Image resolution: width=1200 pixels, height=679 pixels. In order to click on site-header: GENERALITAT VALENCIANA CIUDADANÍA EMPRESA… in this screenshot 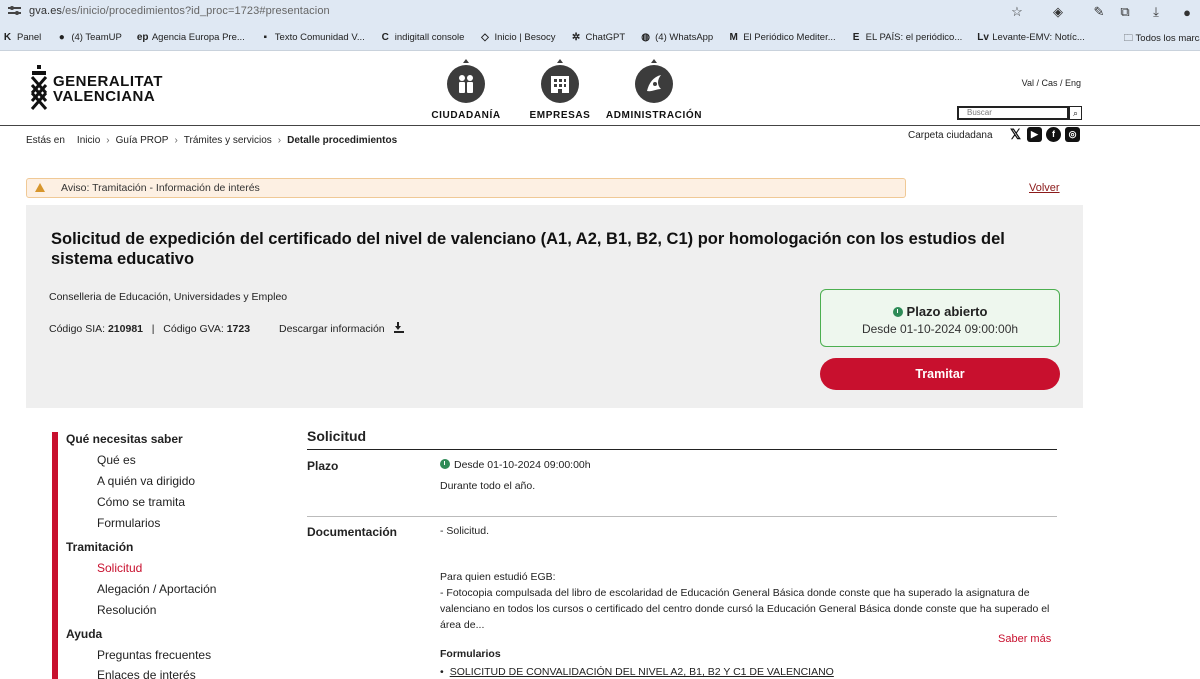, I will do `click(600, 88)`.